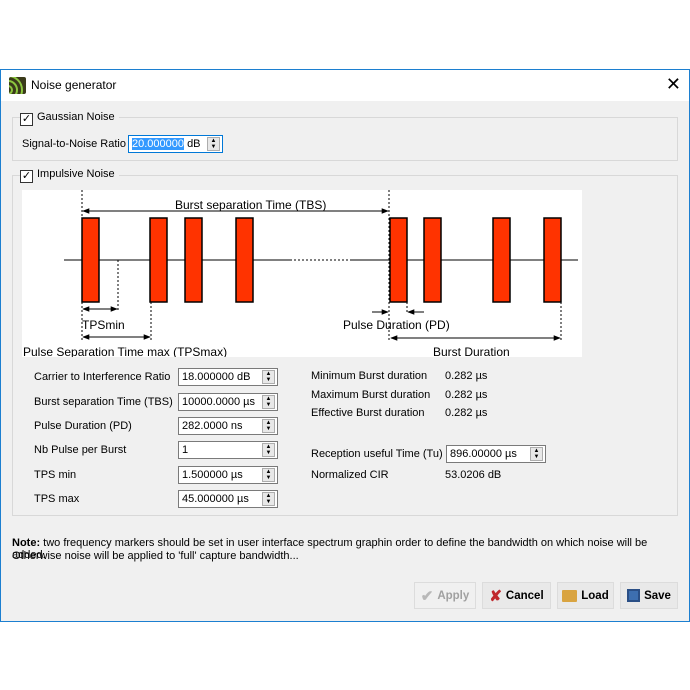 The image size is (690, 690). What do you see at coordinates (495, 596) in the screenshot?
I see `x-icon: ✘` at bounding box center [495, 596].